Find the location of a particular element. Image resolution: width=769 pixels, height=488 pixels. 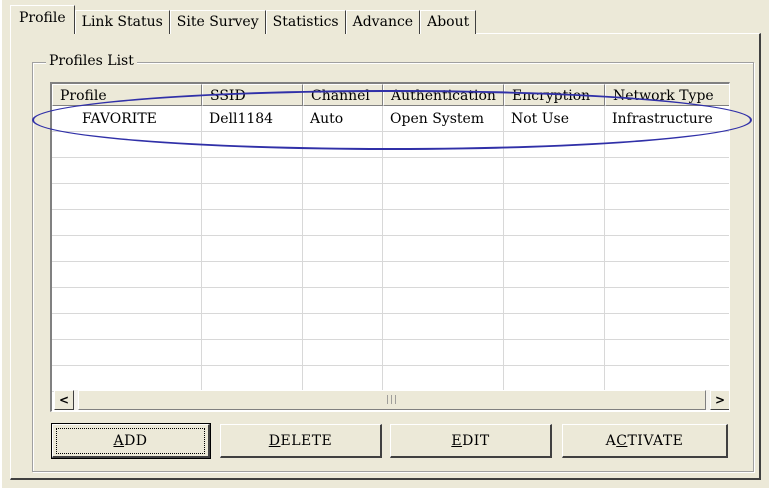

tab-link-status: Link Status is located at coordinates (122, 22).